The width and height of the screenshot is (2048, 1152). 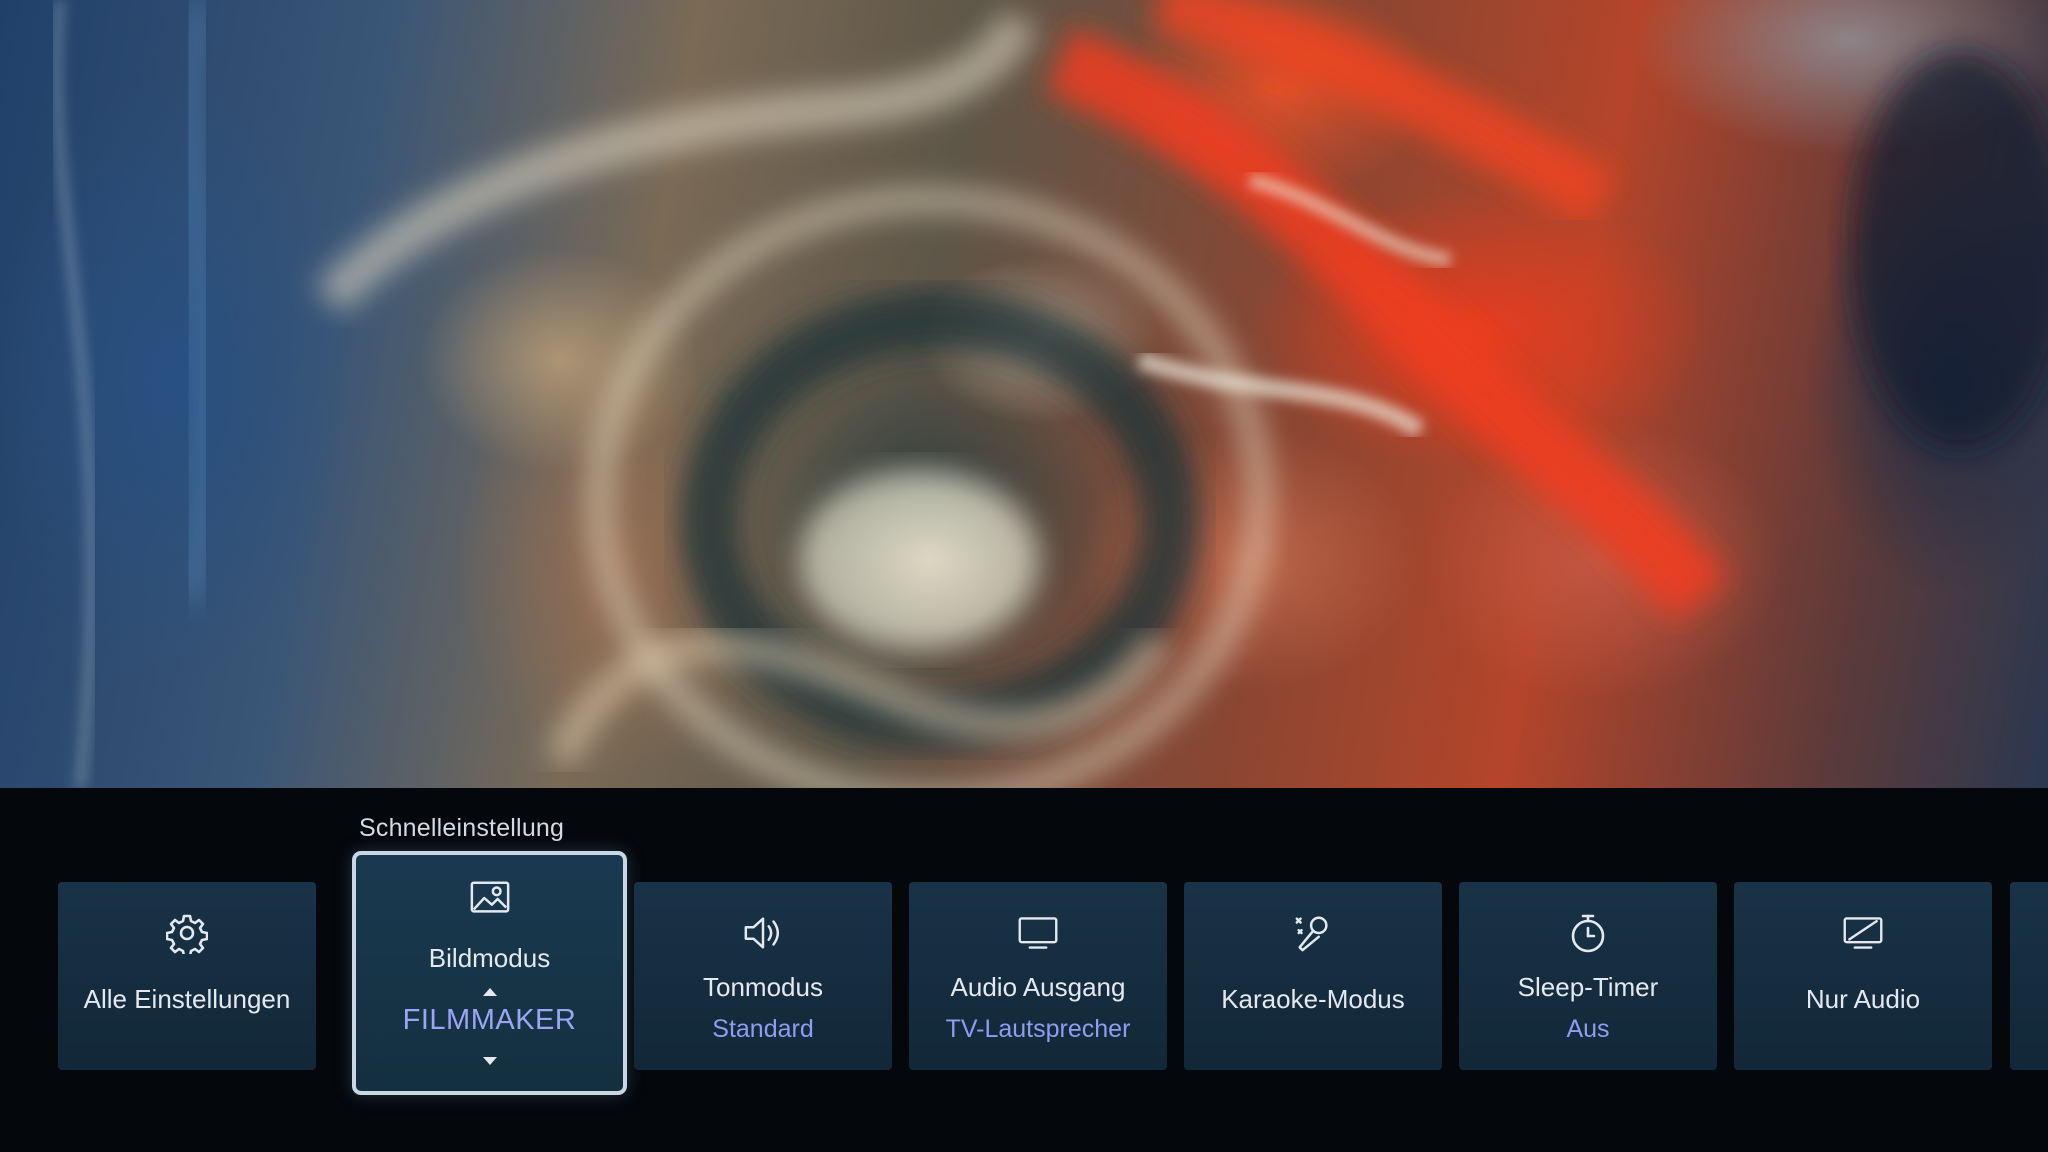 I want to click on tile-value: FILMMAKER, so click(x=489, y=1020).